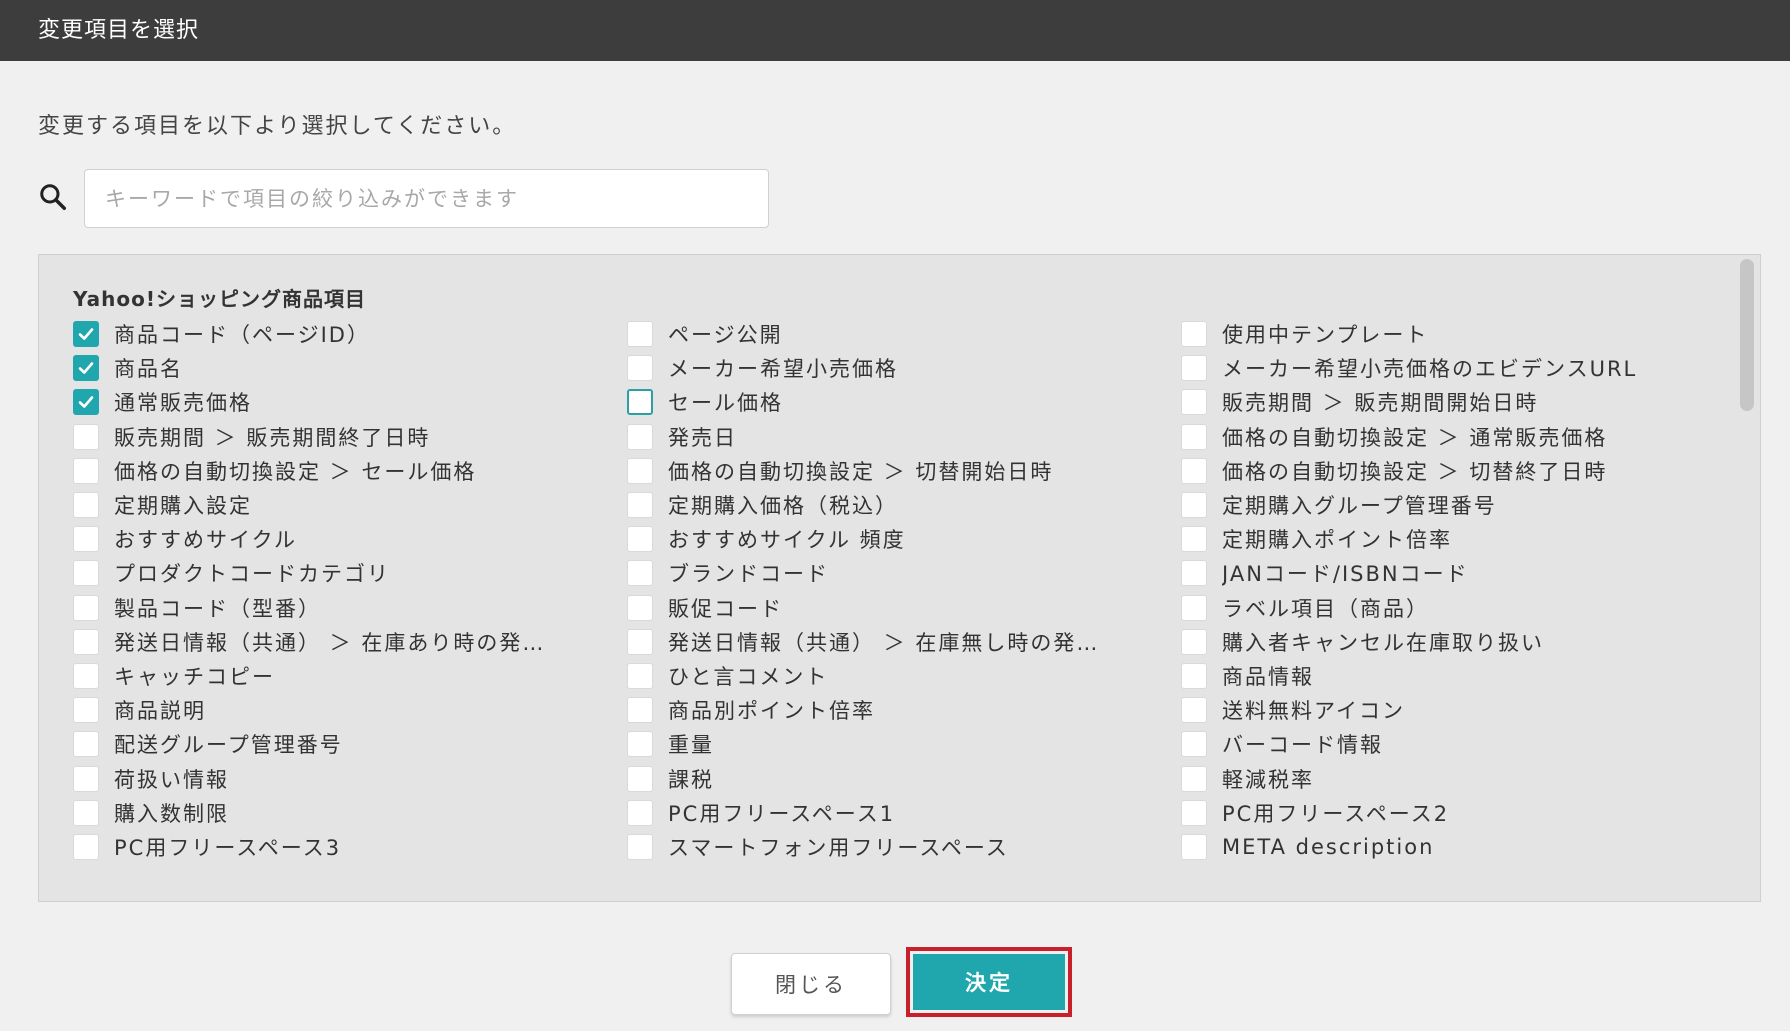 Image resolution: width=1790 pixels, height=1031 pixels. I want to click on checkbox-item: スマートフォン用フリースペース, so click(904, 847).